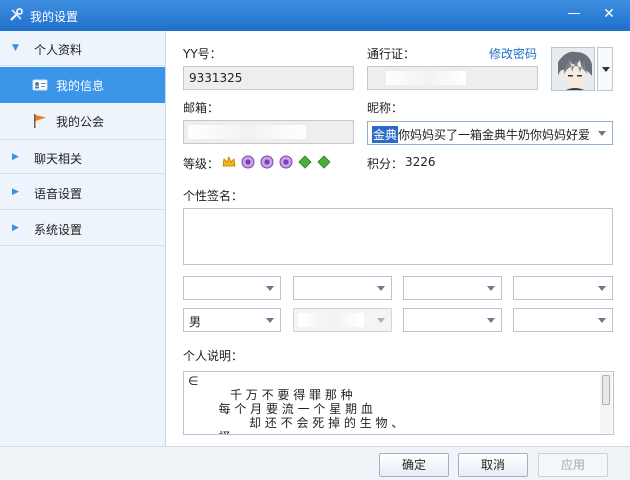  What do you see at coordinates (54, 17) in the screenshot?
I see `window-title: 我的设置` at bounding box center [54, 17].